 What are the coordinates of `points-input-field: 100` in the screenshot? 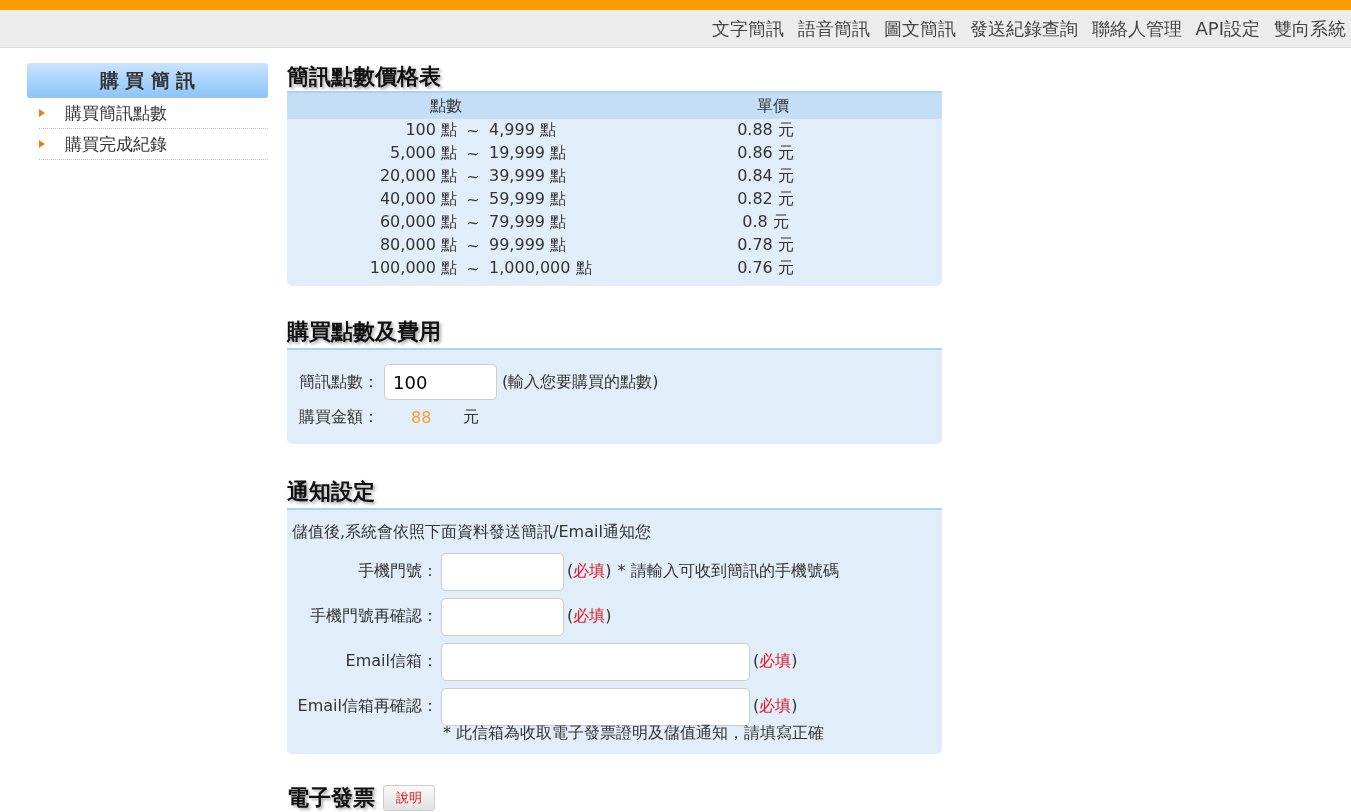 It's located at (440, 382).